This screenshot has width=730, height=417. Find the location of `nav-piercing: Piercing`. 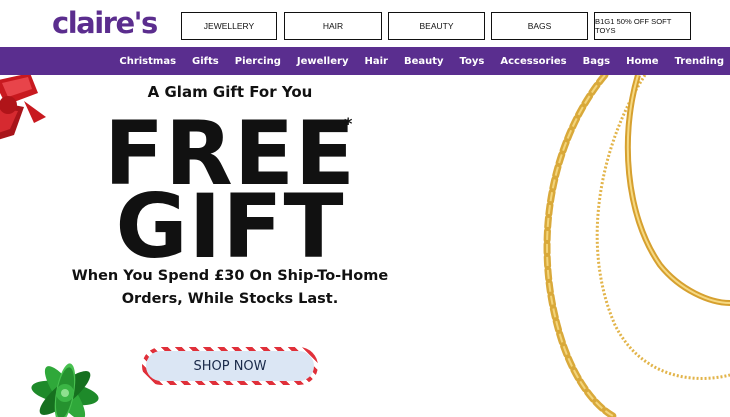

nav-piercing: Piercing is located at coordinates (258, 61).